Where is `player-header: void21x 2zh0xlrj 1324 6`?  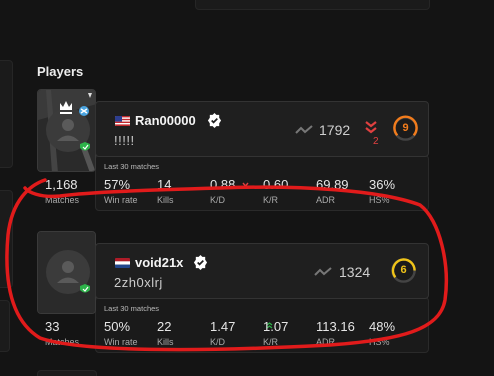 player-header: void21x 2zh0xlrj 1324 6 is located at coordinates (262, 271).